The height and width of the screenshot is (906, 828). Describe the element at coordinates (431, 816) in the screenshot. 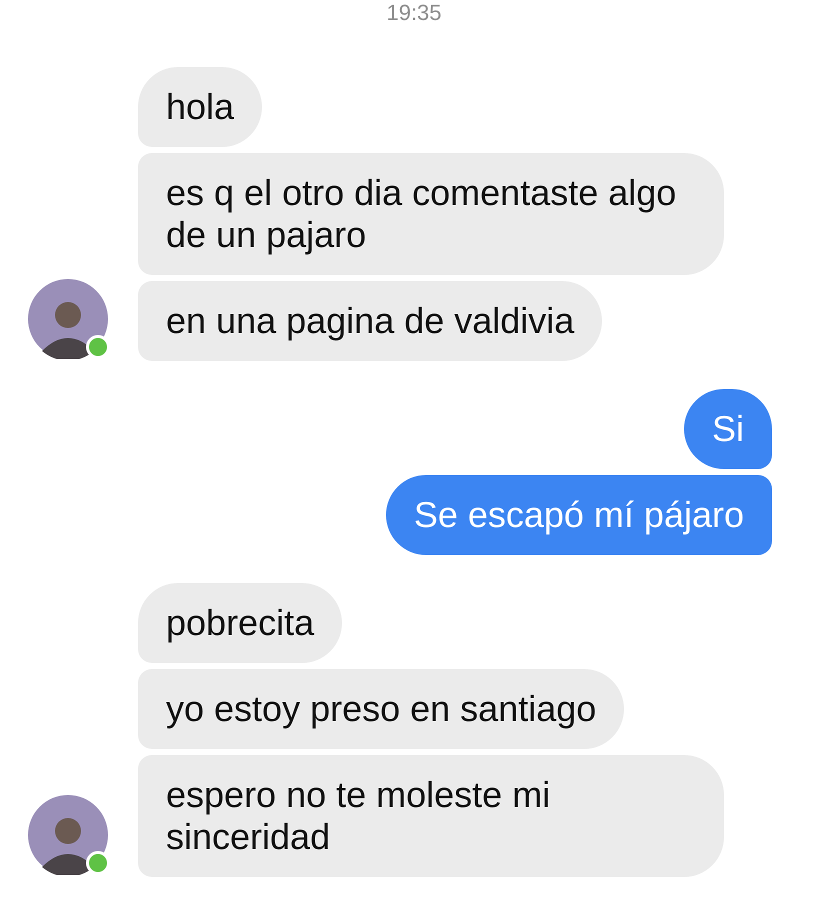

I see `message-bubble: espero no te moleste mi sinceridad` at that location.